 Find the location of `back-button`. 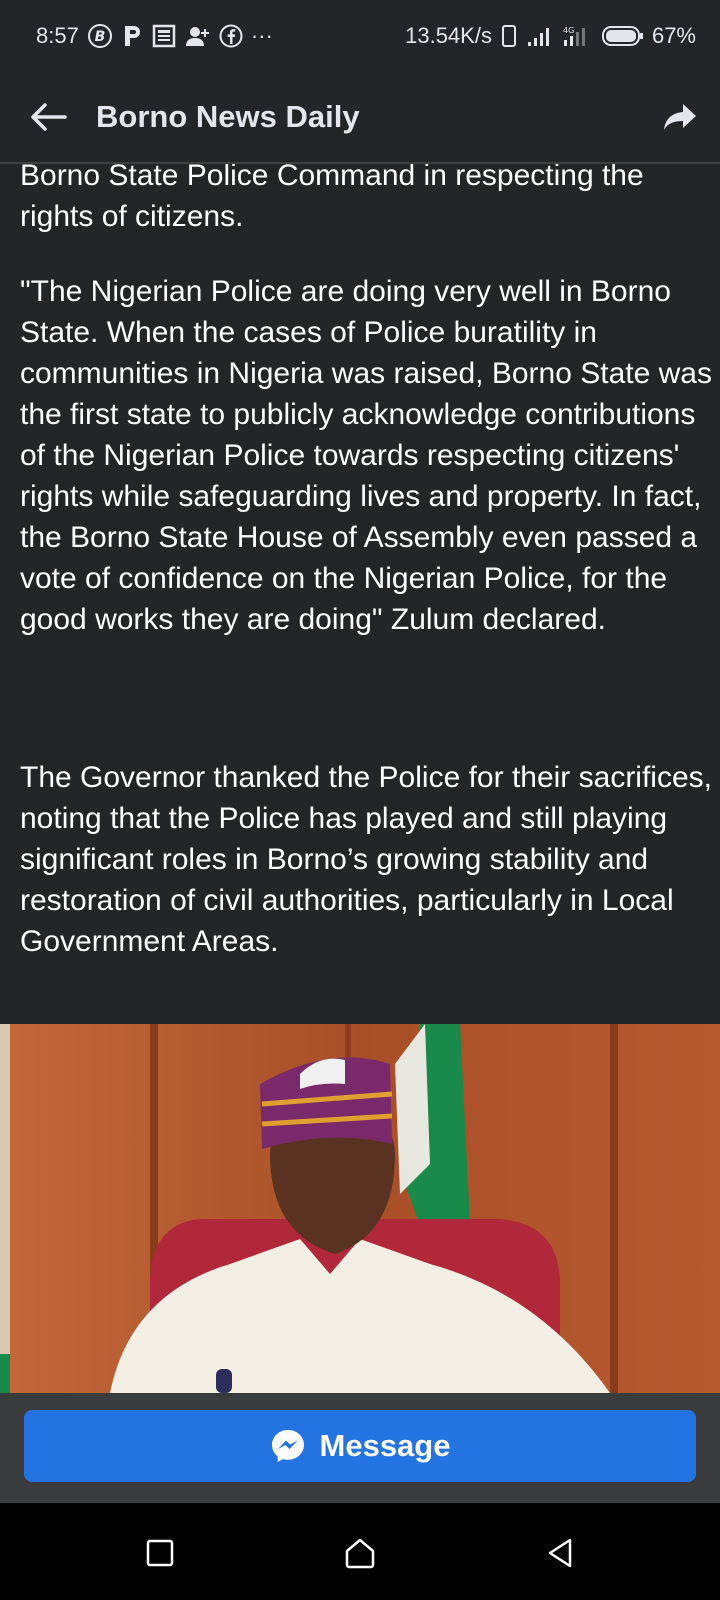

back-button is located at coordinates (48, 117).